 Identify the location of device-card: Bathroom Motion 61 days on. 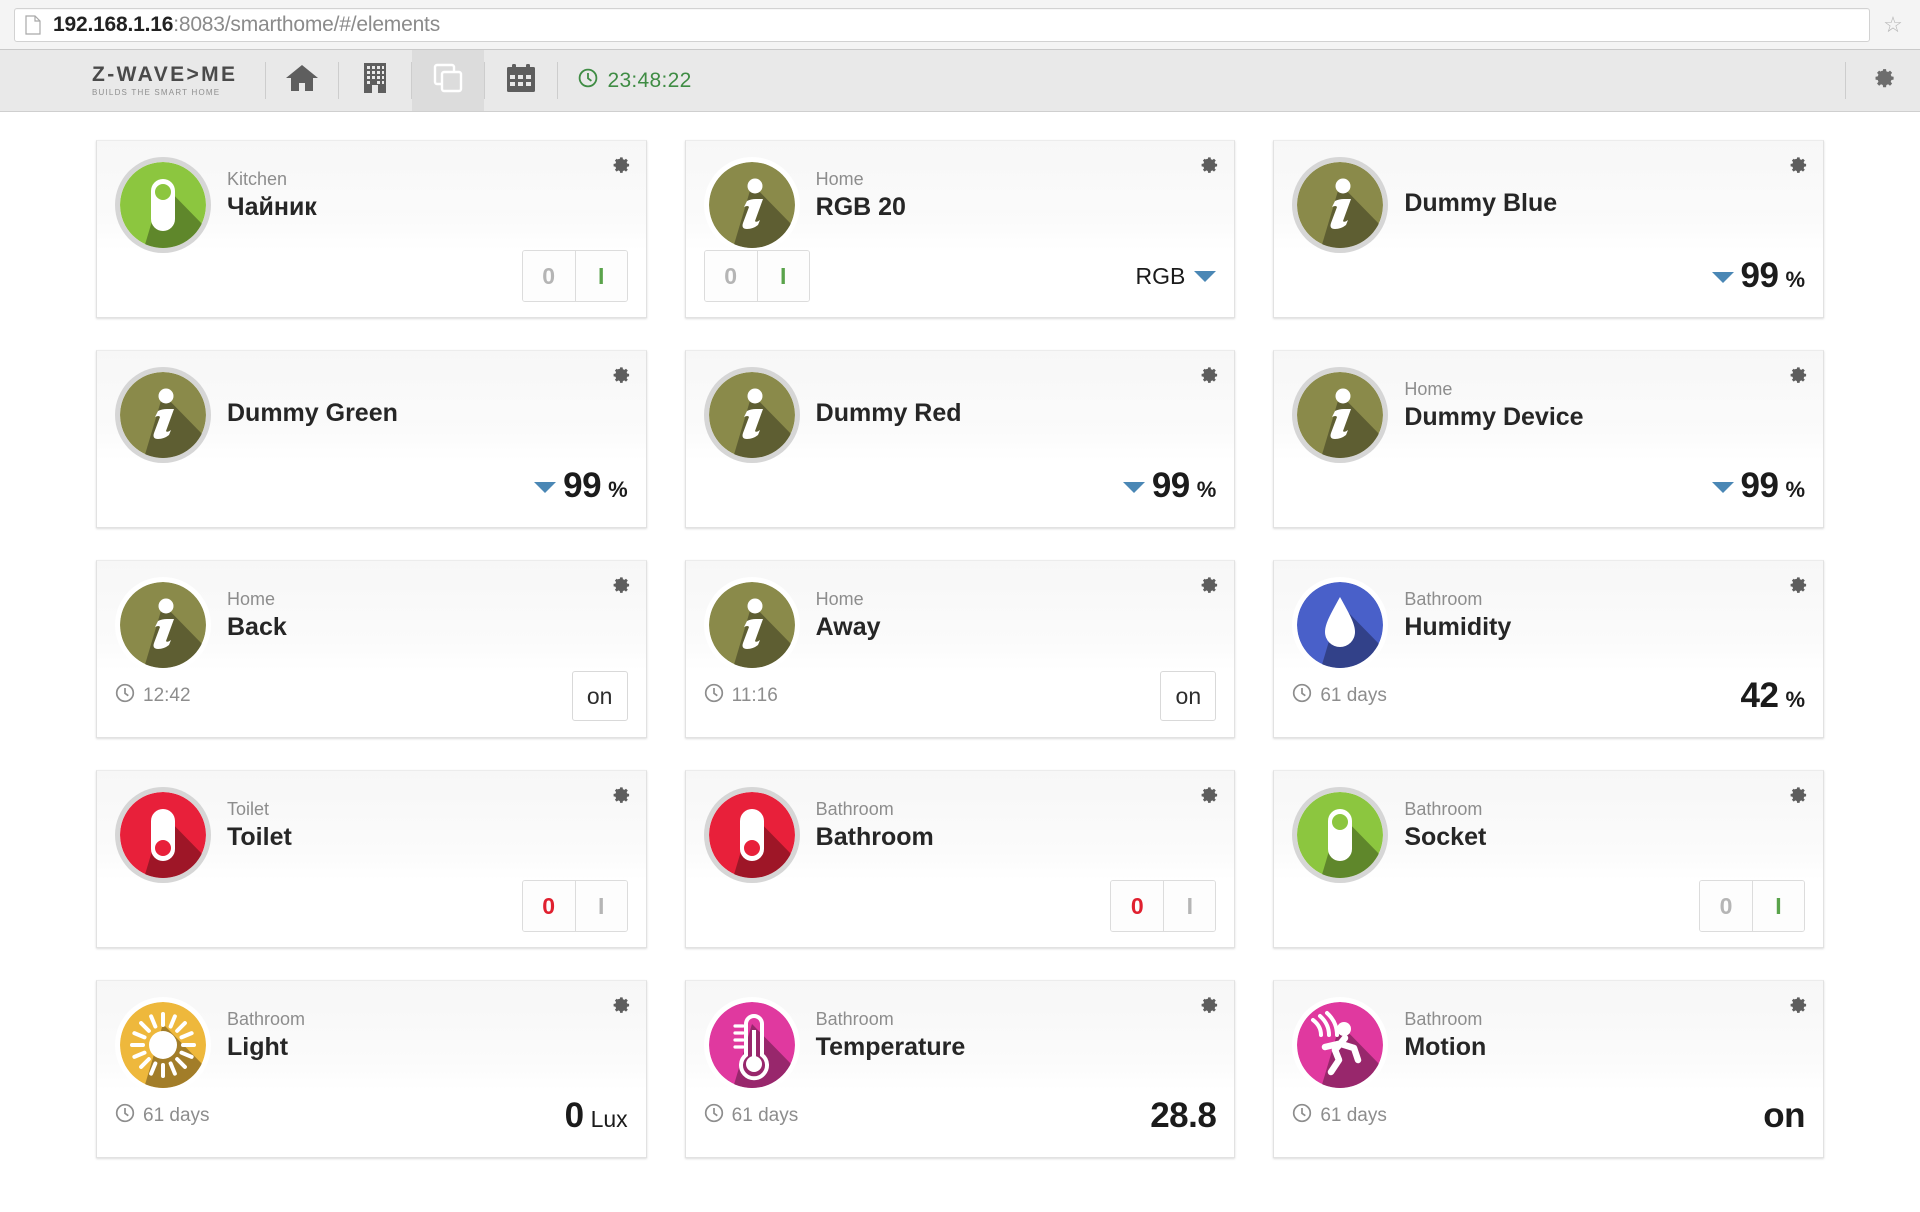
(1548, 1069).